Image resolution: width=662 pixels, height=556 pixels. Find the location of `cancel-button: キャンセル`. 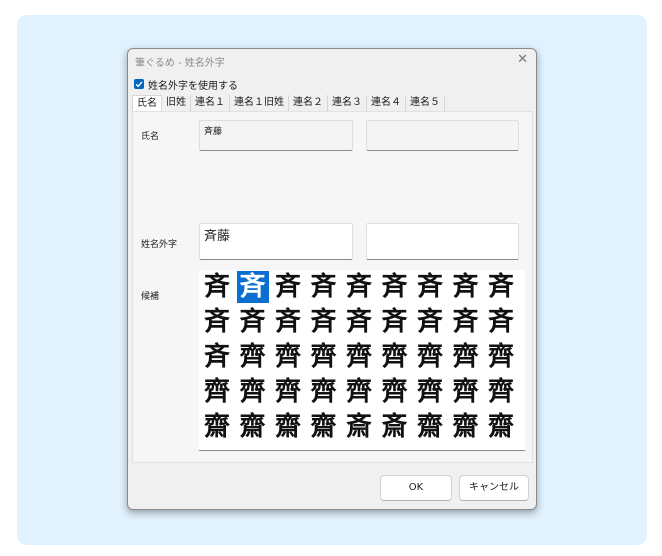

cancel-button: キャンセル is located at coordinates (494, 488).